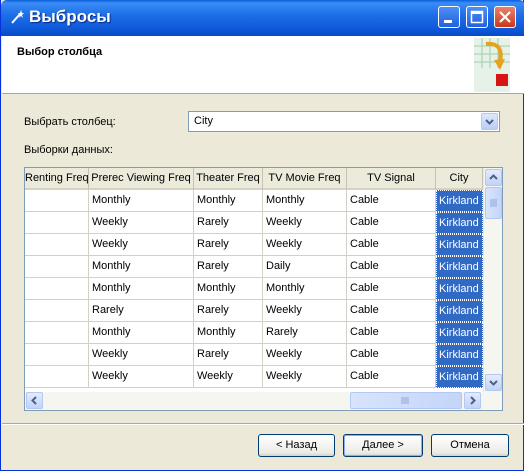  I want to click on column-select-dropdown: City, so click(344, 121).